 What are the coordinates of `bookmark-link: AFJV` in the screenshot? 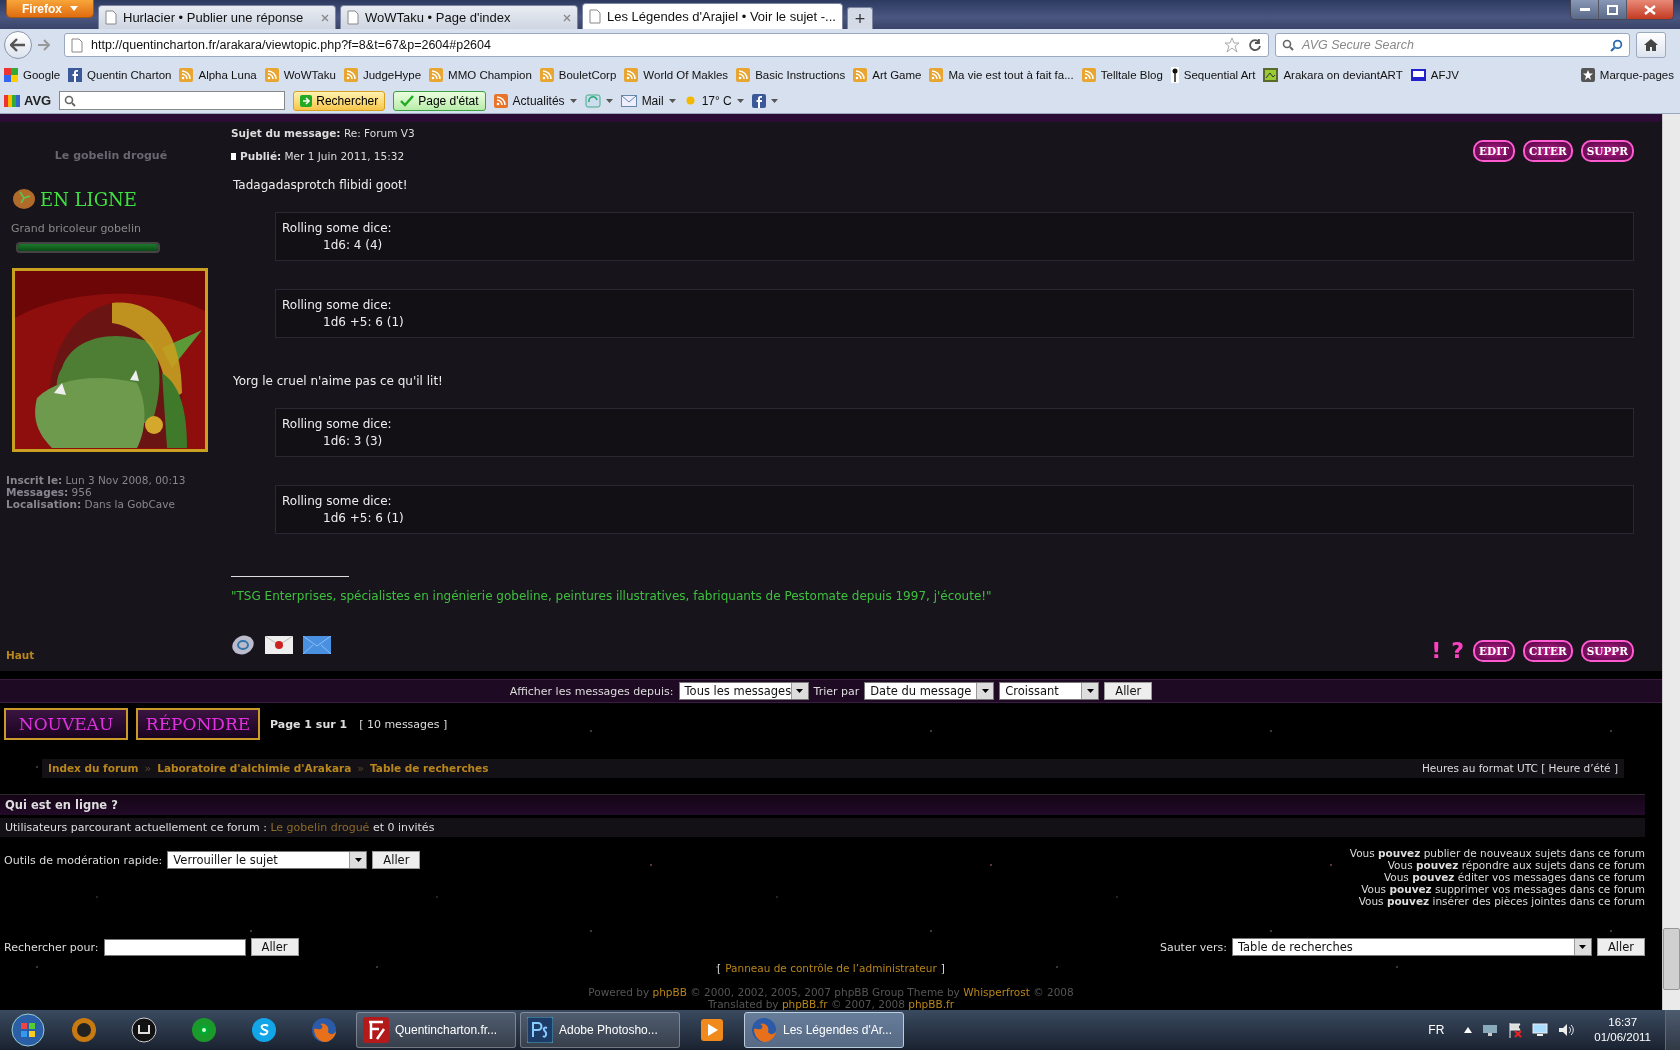 It's located at (1434, 74).